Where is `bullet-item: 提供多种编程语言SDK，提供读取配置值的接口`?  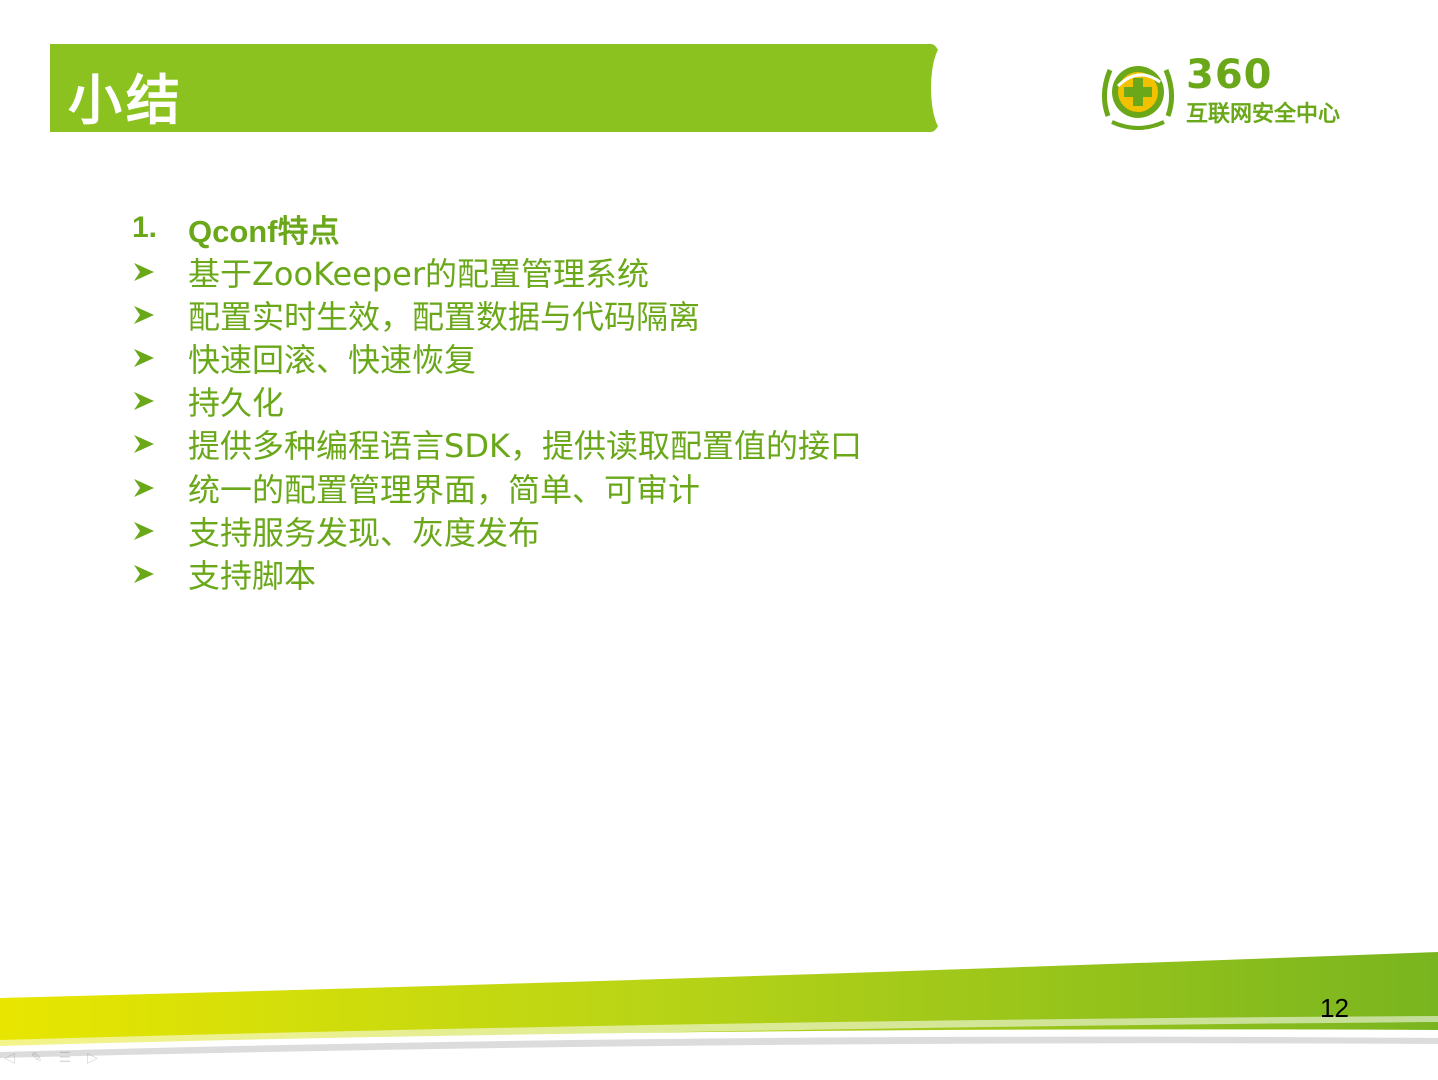 bullet-item: 提供多种编程语言SDK，提供读取配置值的接口 is located at coordinates (497, 444).